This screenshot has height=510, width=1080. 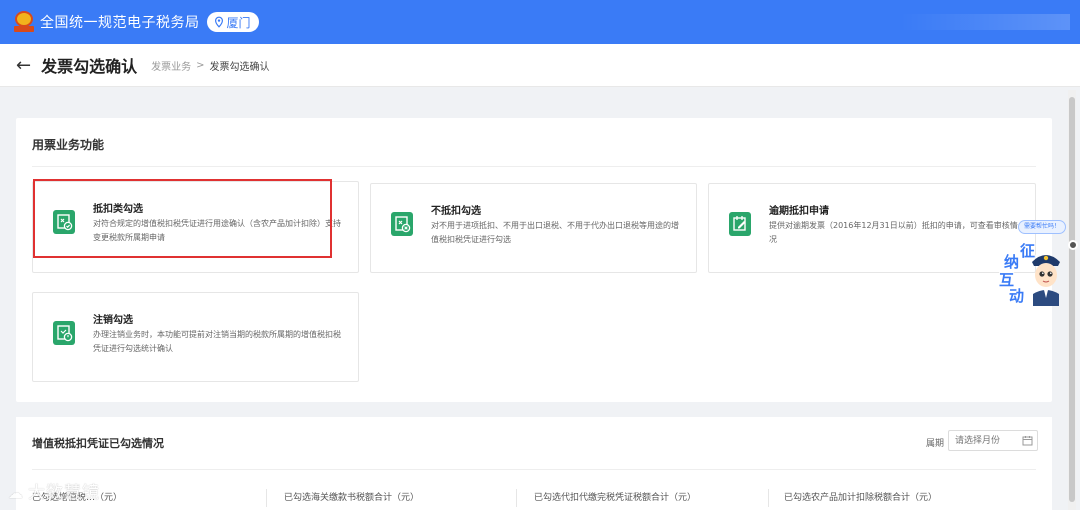 What do you see at coordinates (935, 444) in the screenshot?
I see `period-label: 属期` at bounding box center [935, 444].